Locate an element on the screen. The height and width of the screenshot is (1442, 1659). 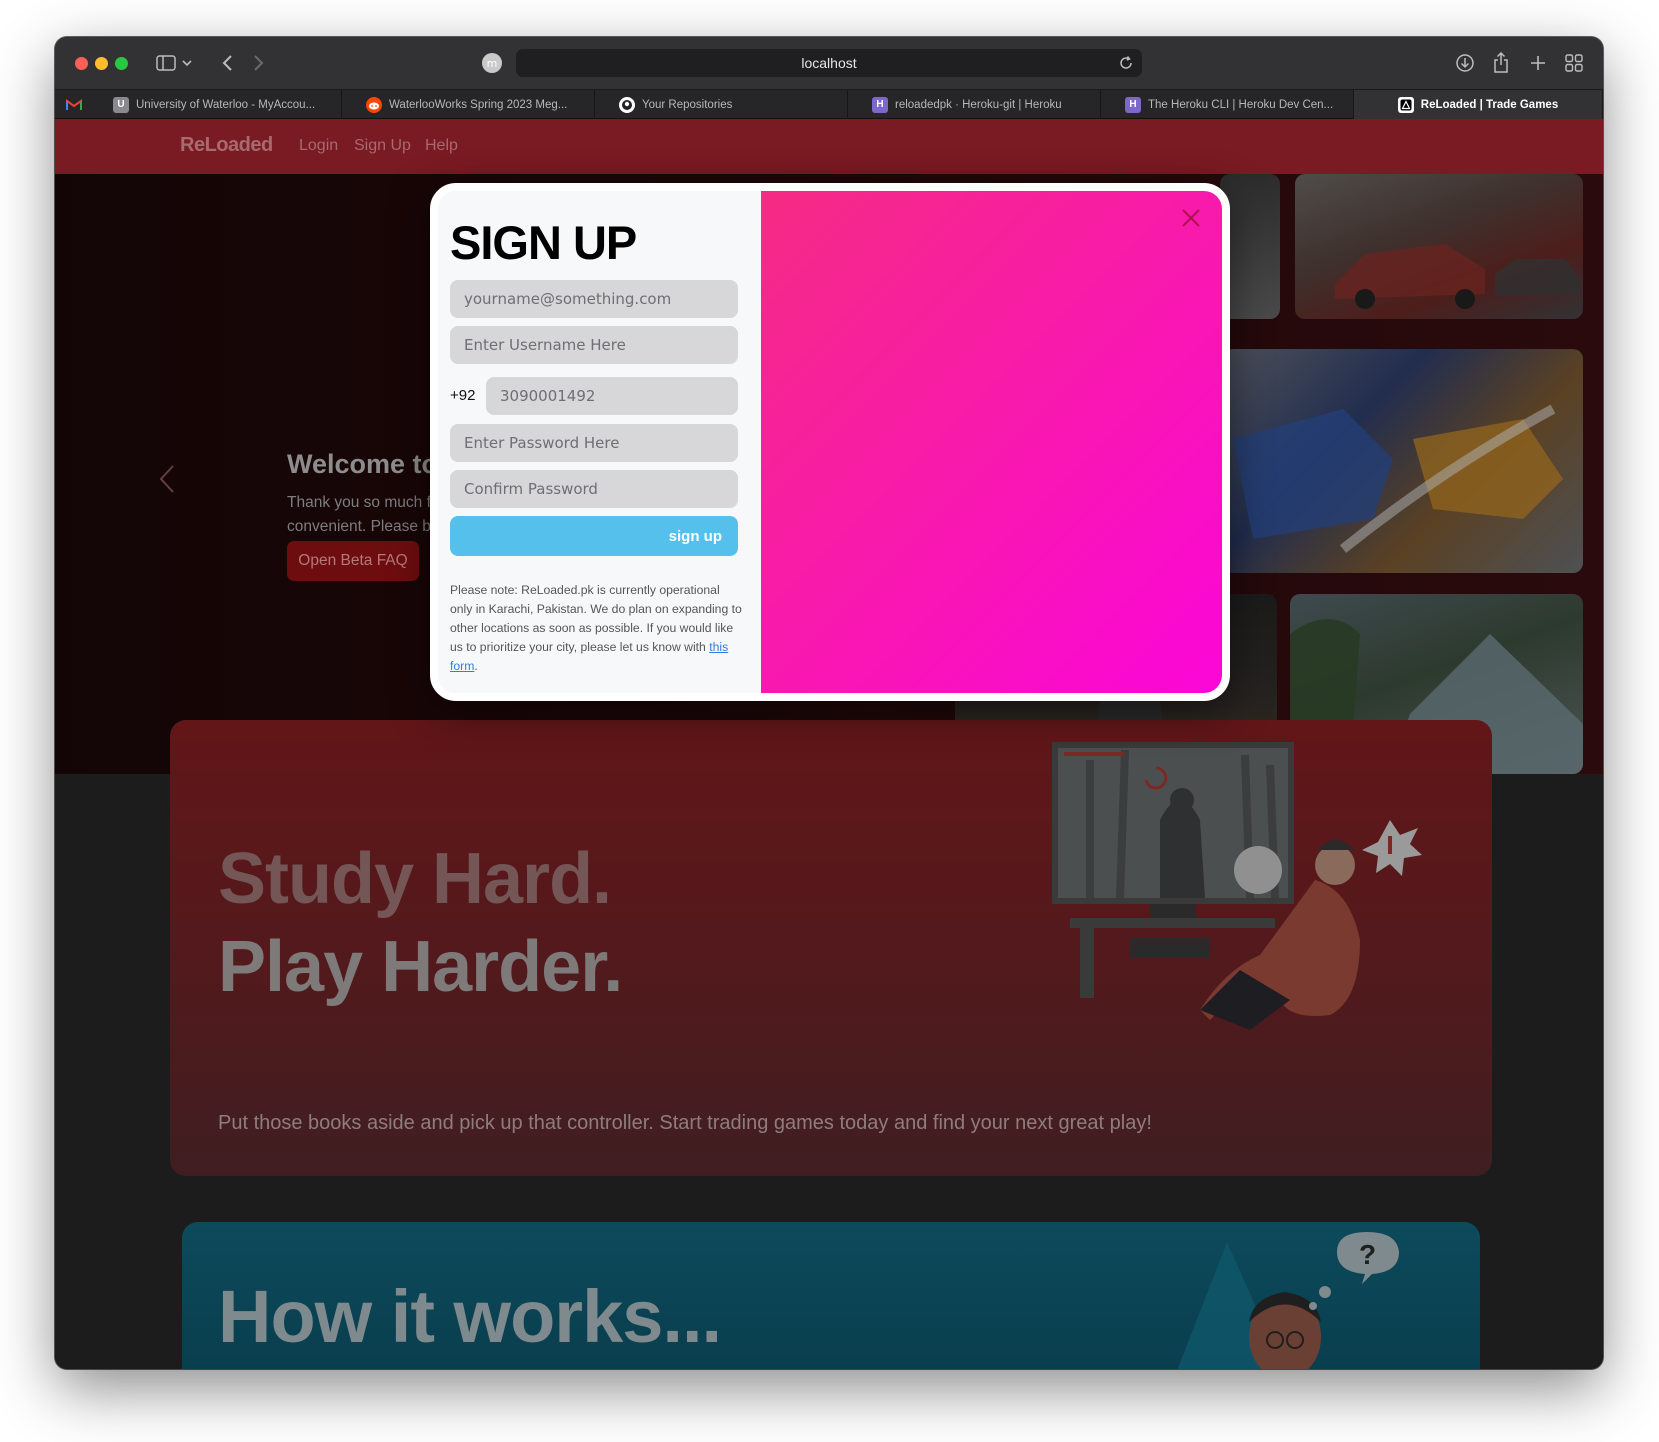
download-icon is located at coordinates (1465, 63).